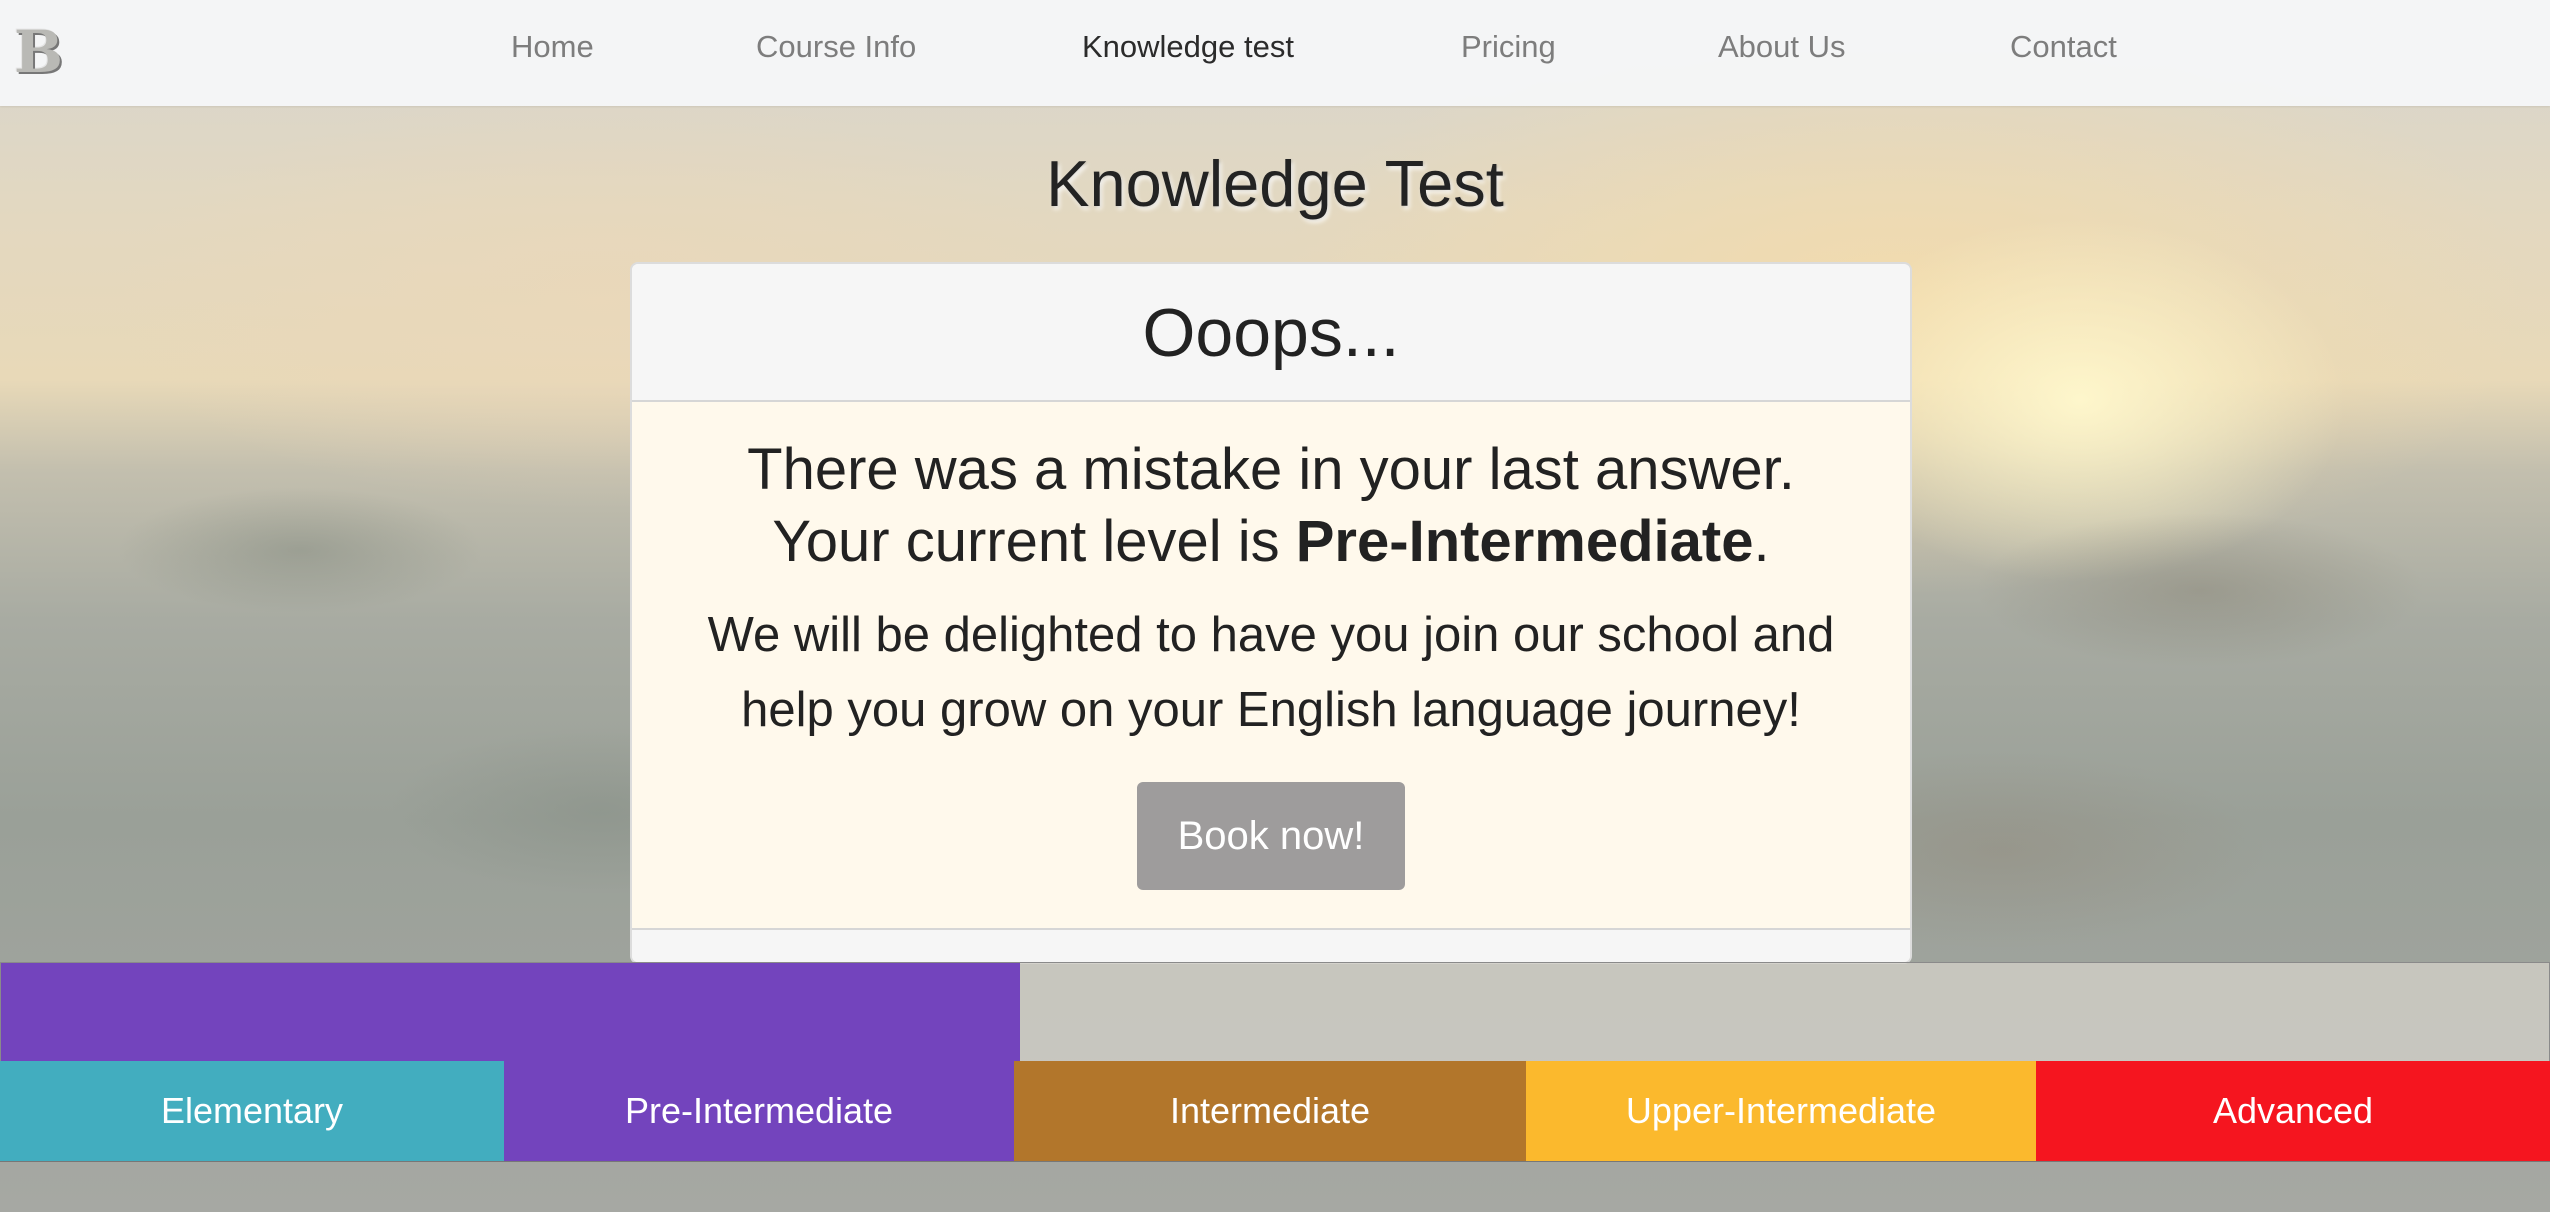 Image resolution: width=2550 pixels, height=1212 pixels. What do you see at coordinates (1761, 541) in the screenshot?
I see `current-level-suffix: .` at bounding box center [1761, 541].